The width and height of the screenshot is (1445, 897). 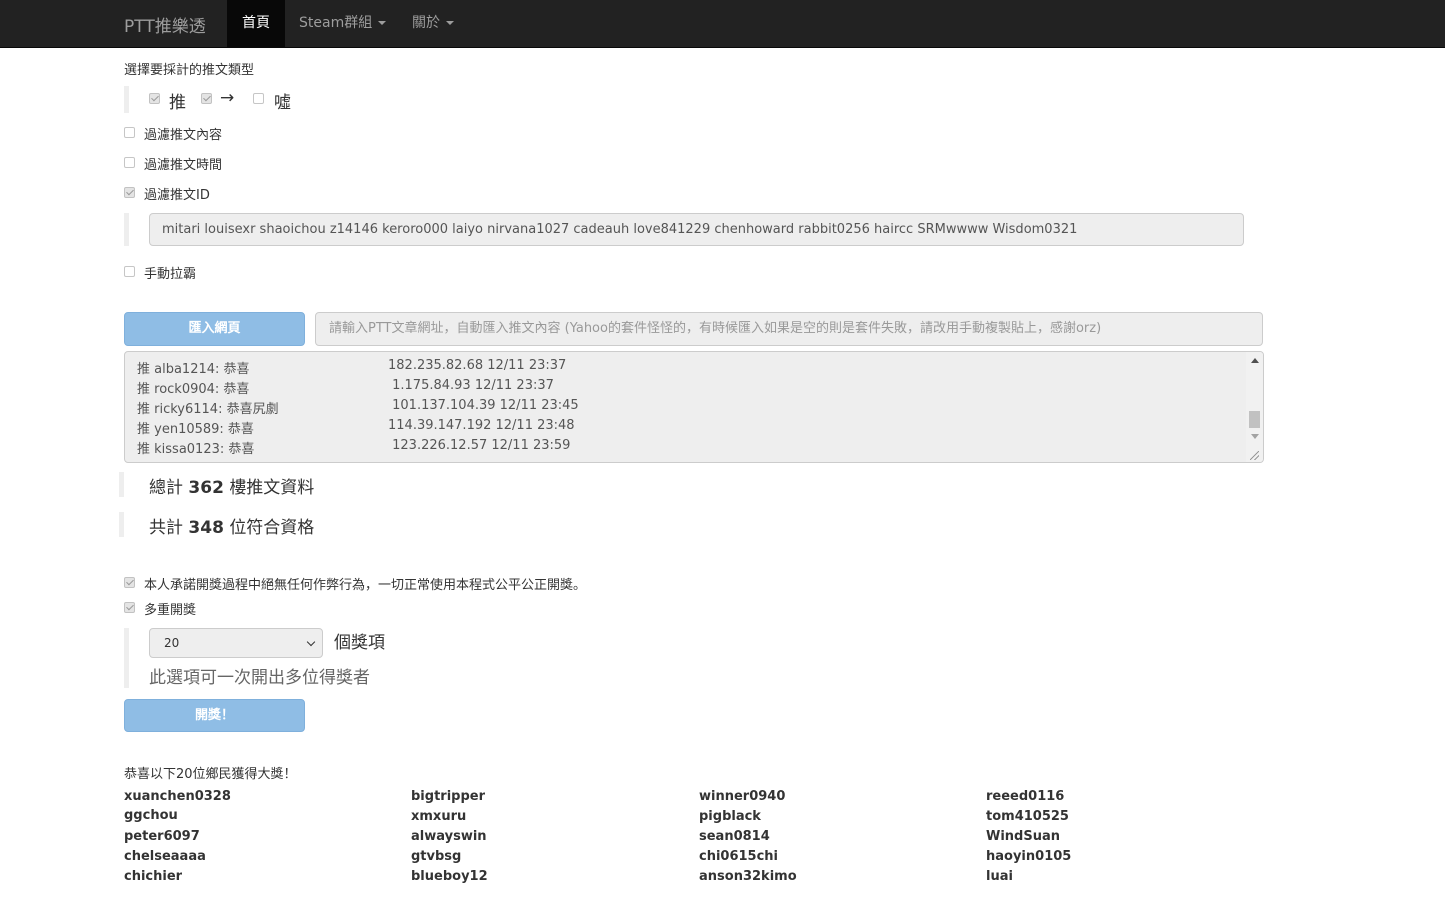 I want to click on winner-name: chichier, so click(x=153, y=876).